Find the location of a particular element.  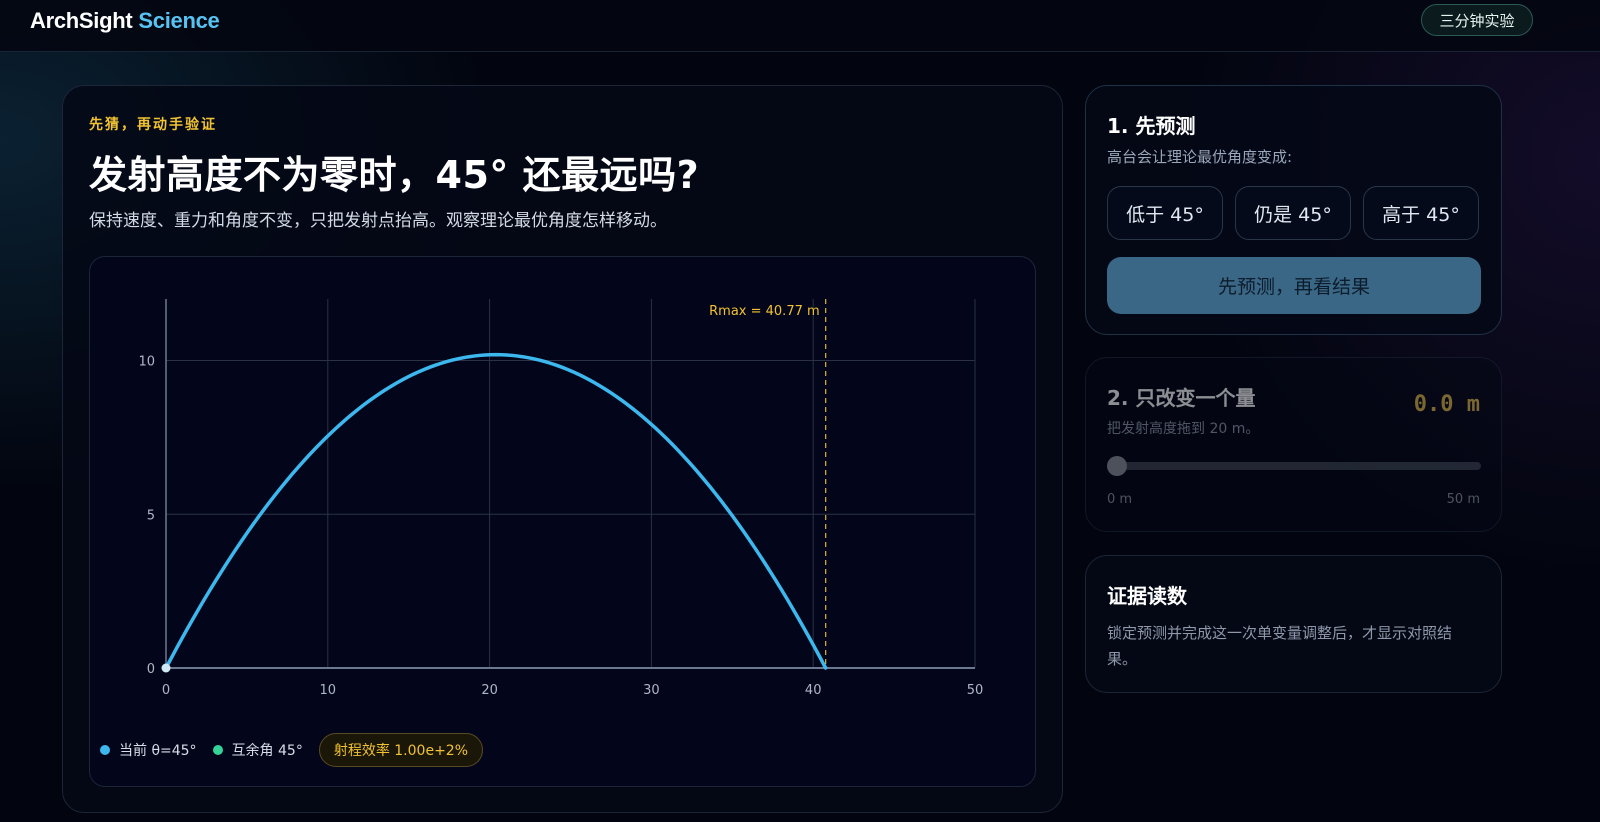

legend-label-complement: 互余角 45° is located at coordinates (267, 751).